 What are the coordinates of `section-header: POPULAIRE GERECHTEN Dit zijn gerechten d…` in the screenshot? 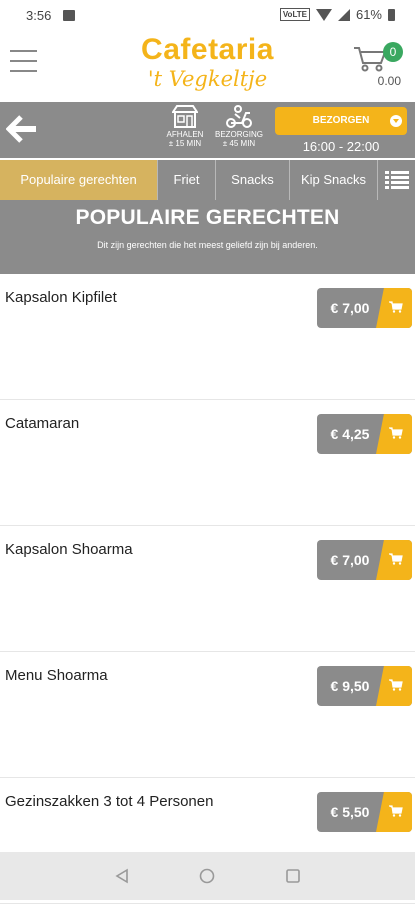 It's located at (207, 237).